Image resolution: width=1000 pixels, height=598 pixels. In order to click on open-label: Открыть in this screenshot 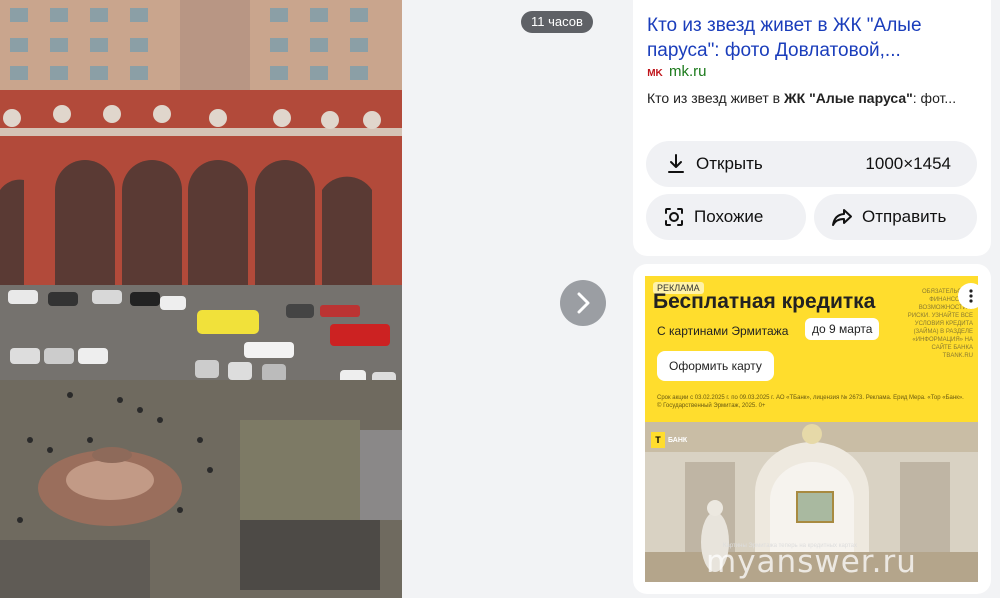, I will do `click(729, 163)`.